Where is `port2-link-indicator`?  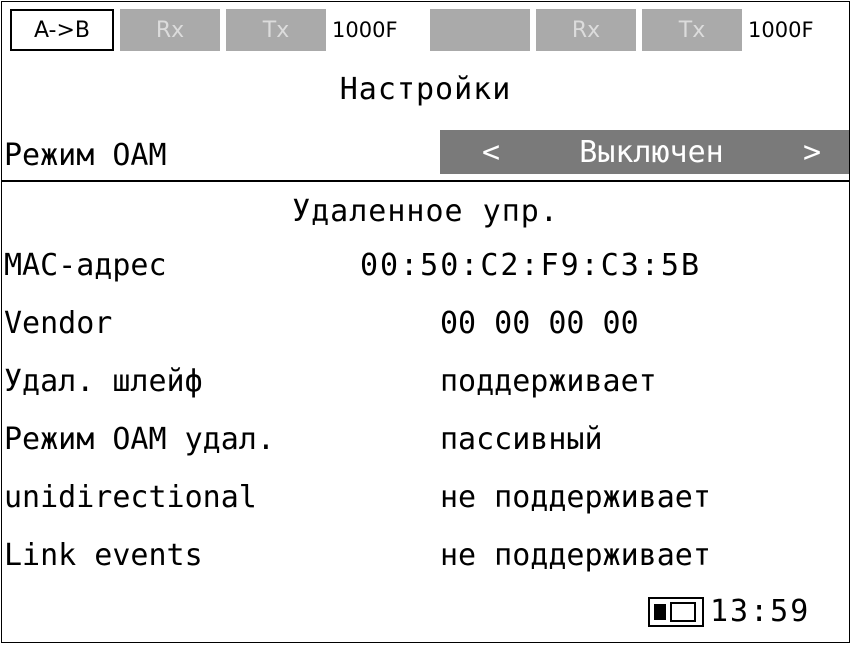
port2-link-indicator is located at coordinates (480, 30).